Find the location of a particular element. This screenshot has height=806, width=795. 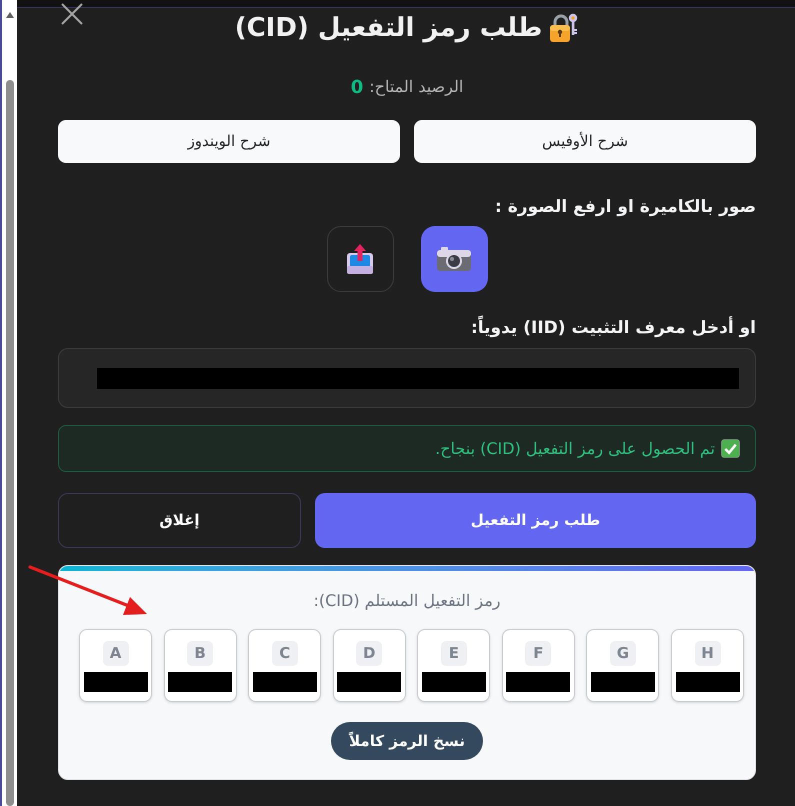

close-icon is located at coordinates (72, 14).